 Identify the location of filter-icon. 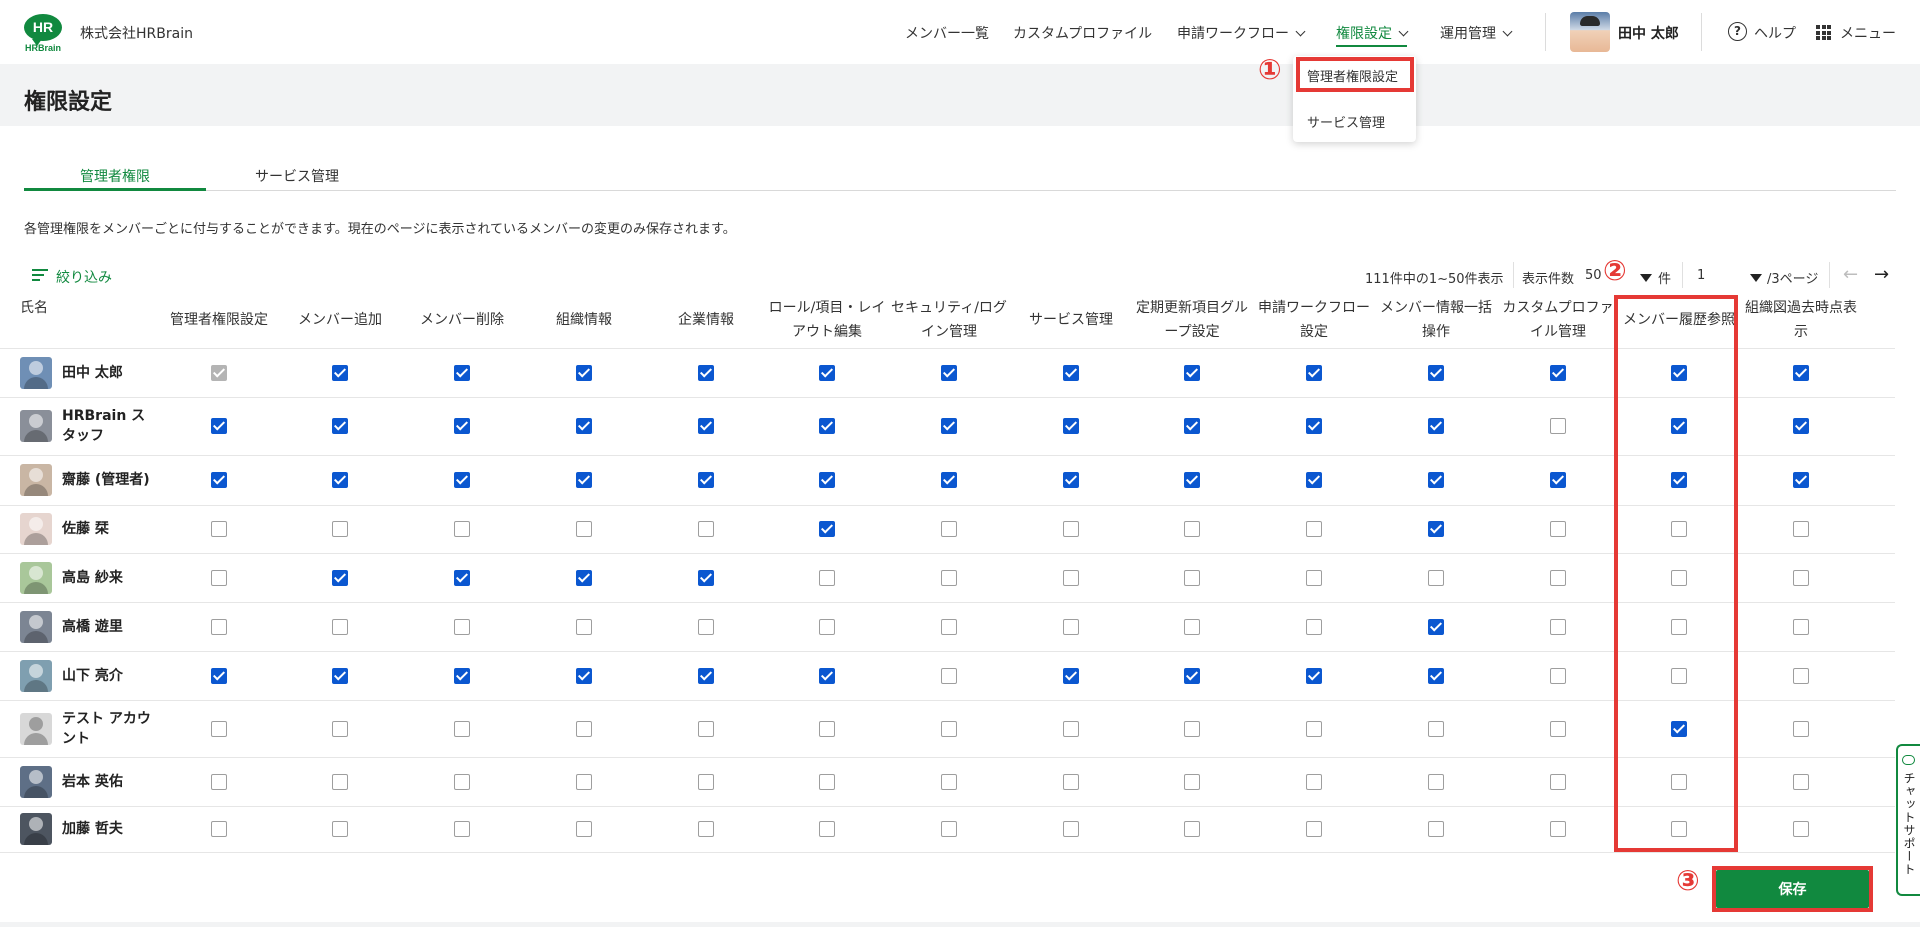
(40, 275).